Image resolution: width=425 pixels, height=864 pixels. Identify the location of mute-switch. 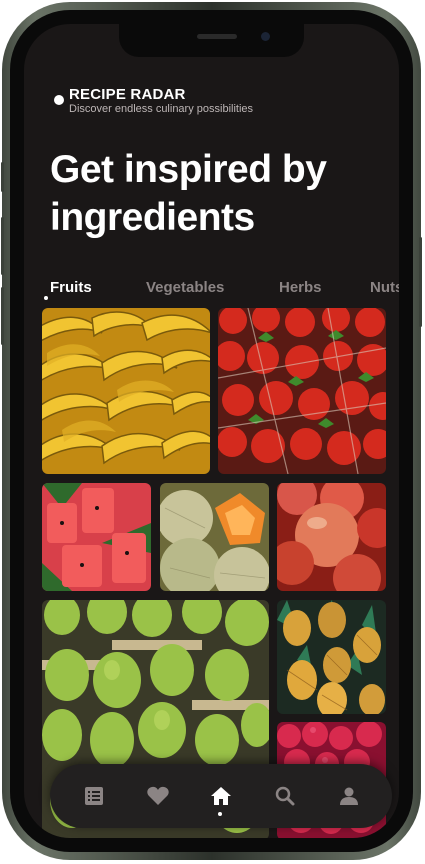
(2, 177).